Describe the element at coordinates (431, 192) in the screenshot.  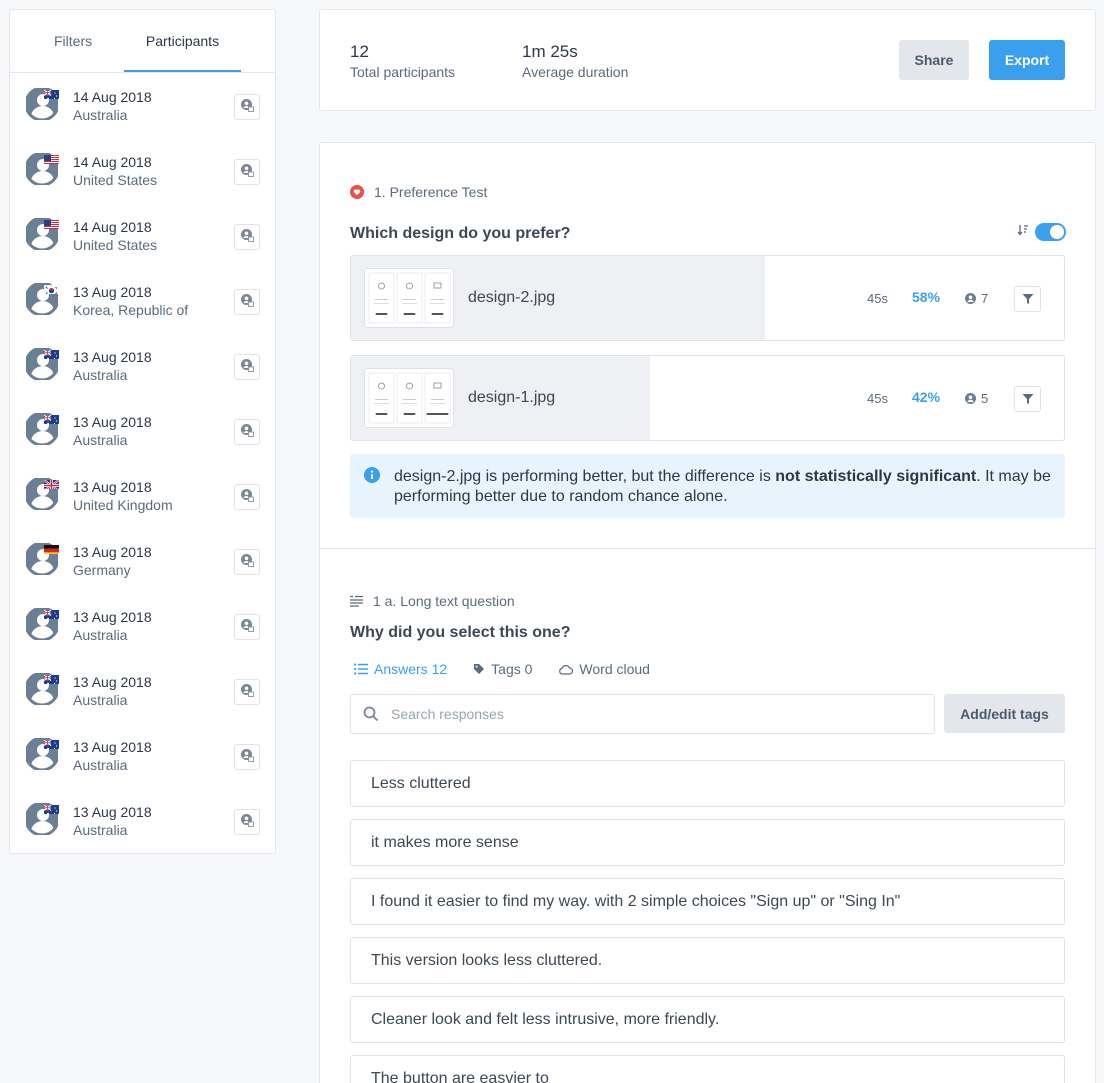
I see `preference-test-title: 1. Preference Test` at that location.